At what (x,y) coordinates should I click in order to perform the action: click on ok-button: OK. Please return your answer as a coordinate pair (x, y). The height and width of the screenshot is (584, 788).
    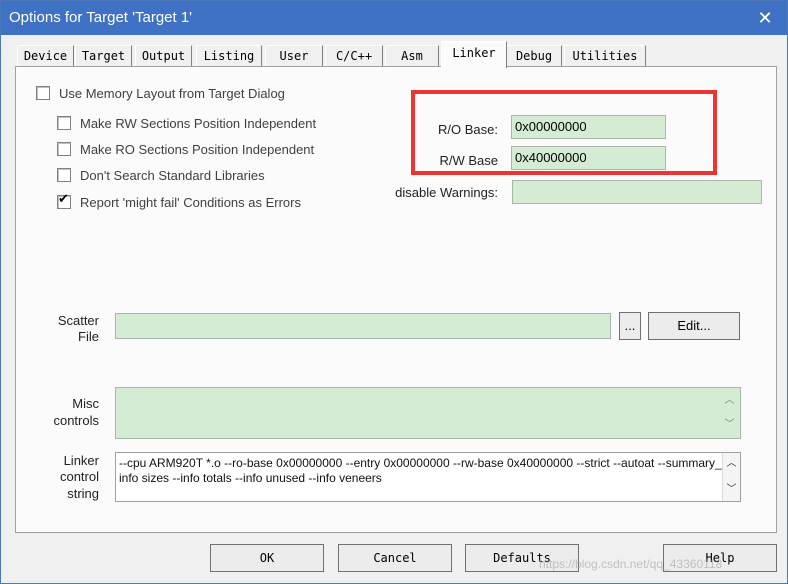
    Looking at the image, I should click on (267, 558).